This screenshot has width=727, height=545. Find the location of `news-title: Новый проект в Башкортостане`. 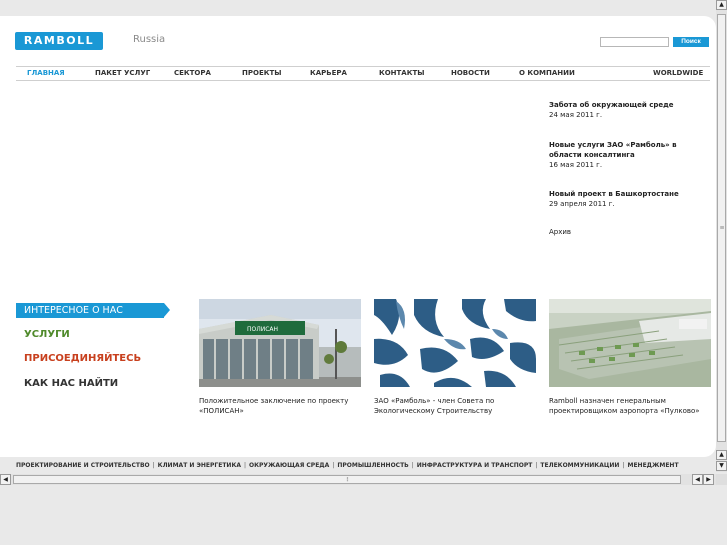

news-title: Новый проект в Башкортостане is located at coordinates (629, 194).